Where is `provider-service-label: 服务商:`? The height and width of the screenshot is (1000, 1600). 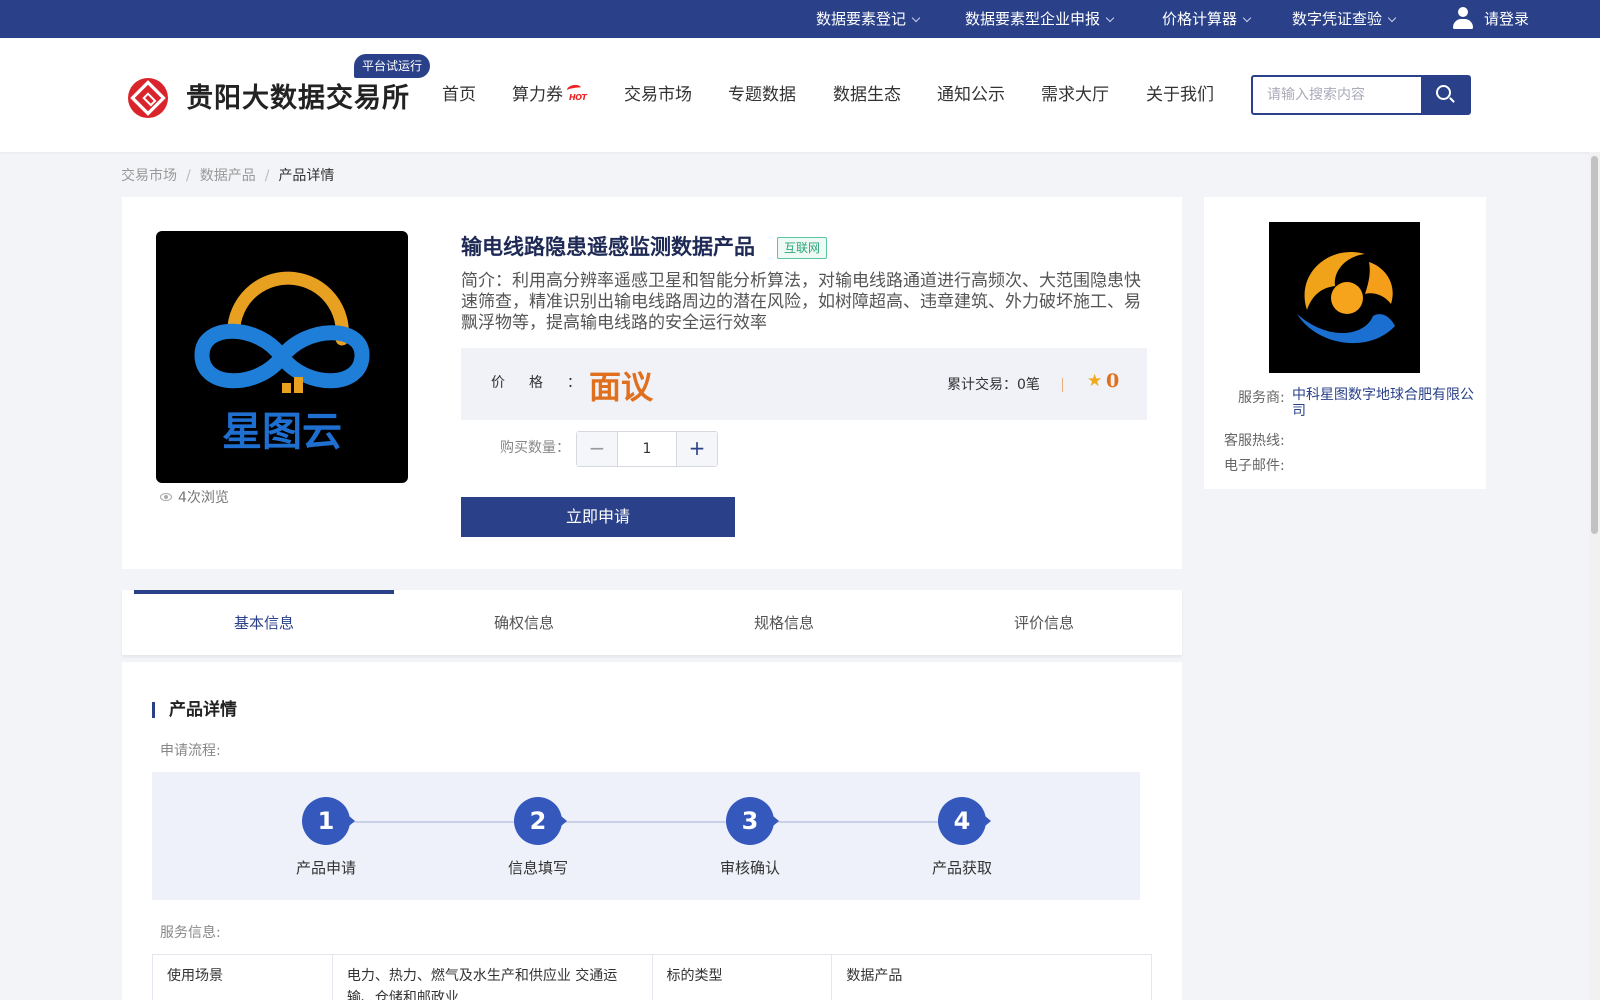 provider-service-label: 服务商: is located at coordinates (1261, 398).